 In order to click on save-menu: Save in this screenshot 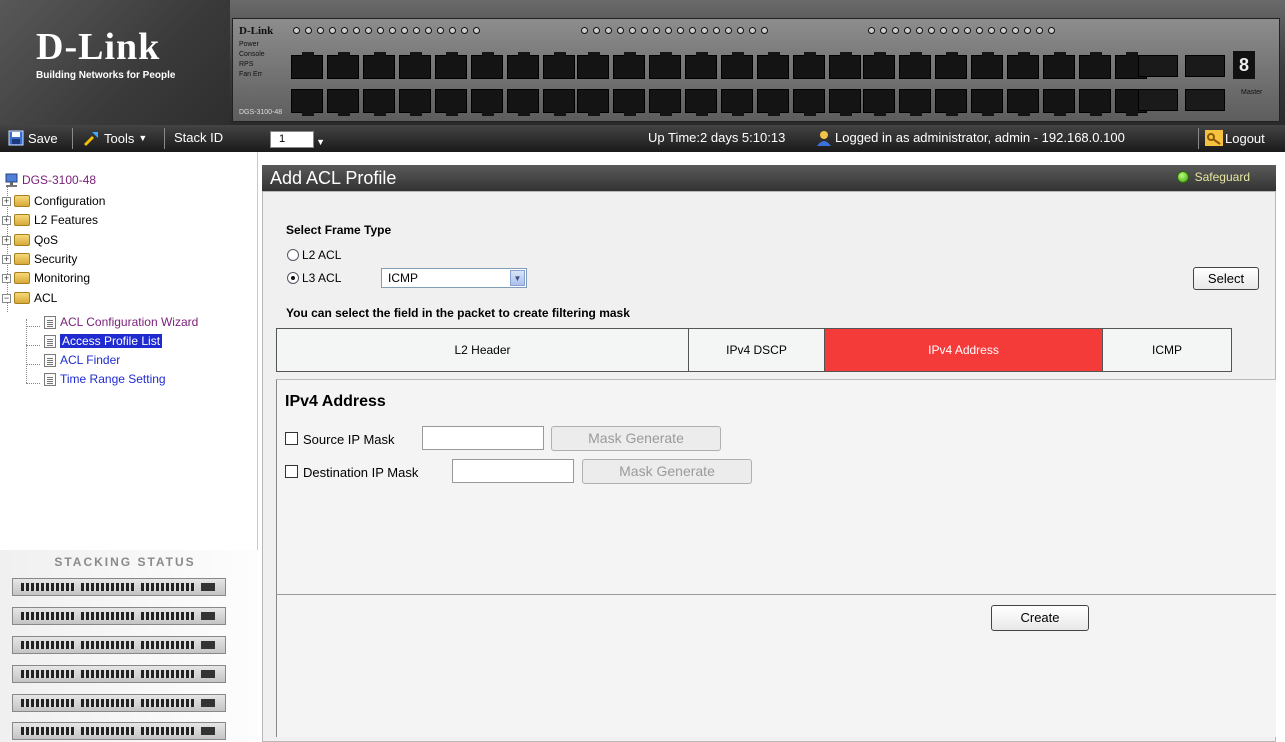, I will do `click(33, 138)`.